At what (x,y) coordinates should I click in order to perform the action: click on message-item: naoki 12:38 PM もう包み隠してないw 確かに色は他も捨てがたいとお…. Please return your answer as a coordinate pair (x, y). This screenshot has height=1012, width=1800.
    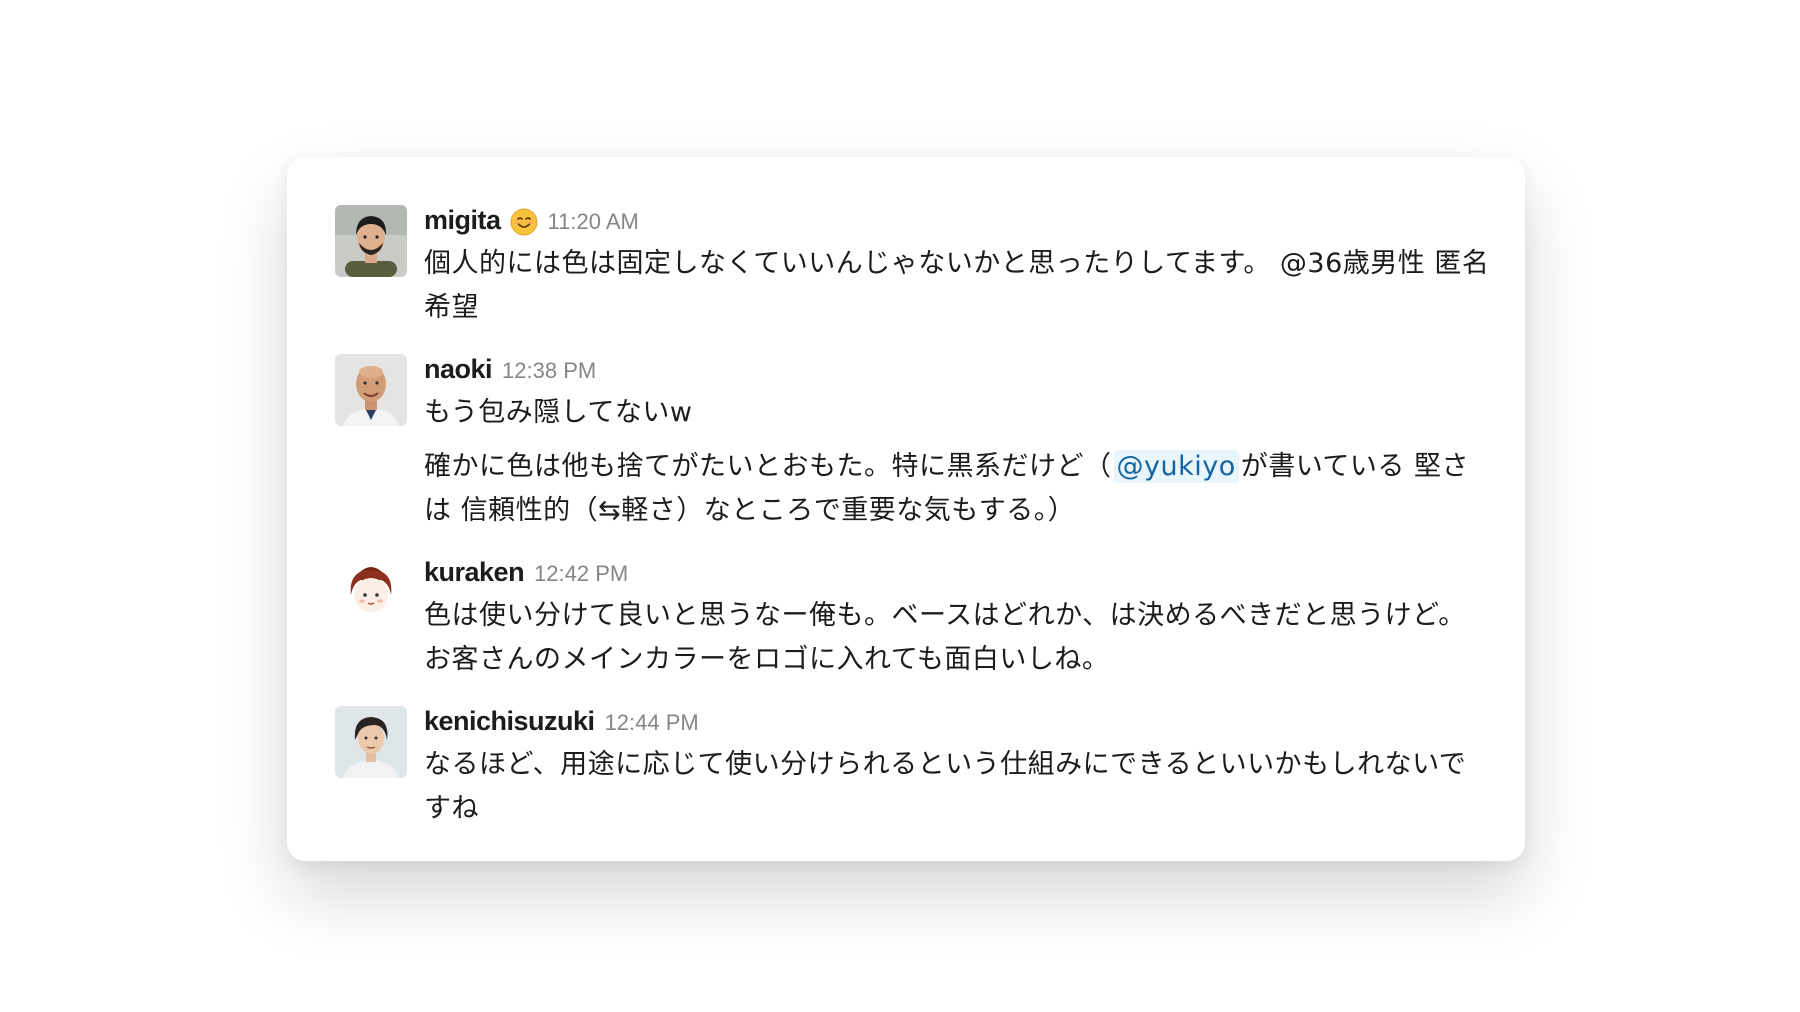
    Looking at the image, I should click on (912, 443).